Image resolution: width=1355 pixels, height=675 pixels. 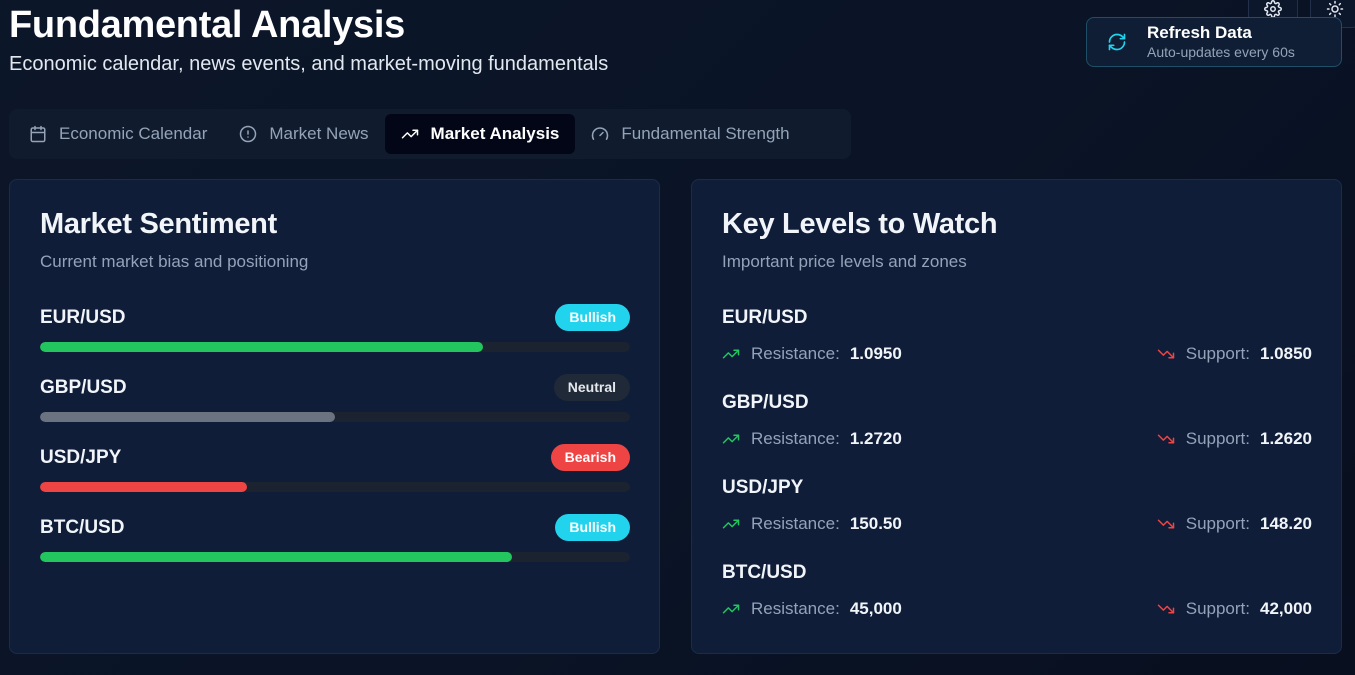 I want to click on card-description: Current market bias and positioning, so click(x=174, y=261).